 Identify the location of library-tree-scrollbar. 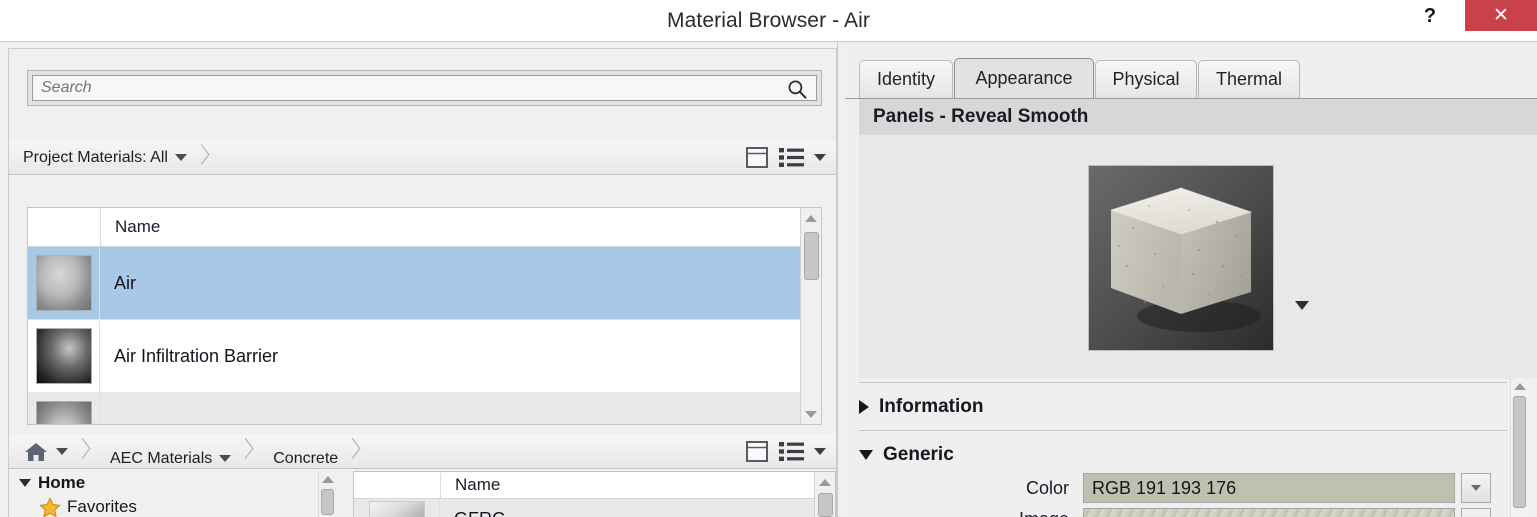
(327, 494).